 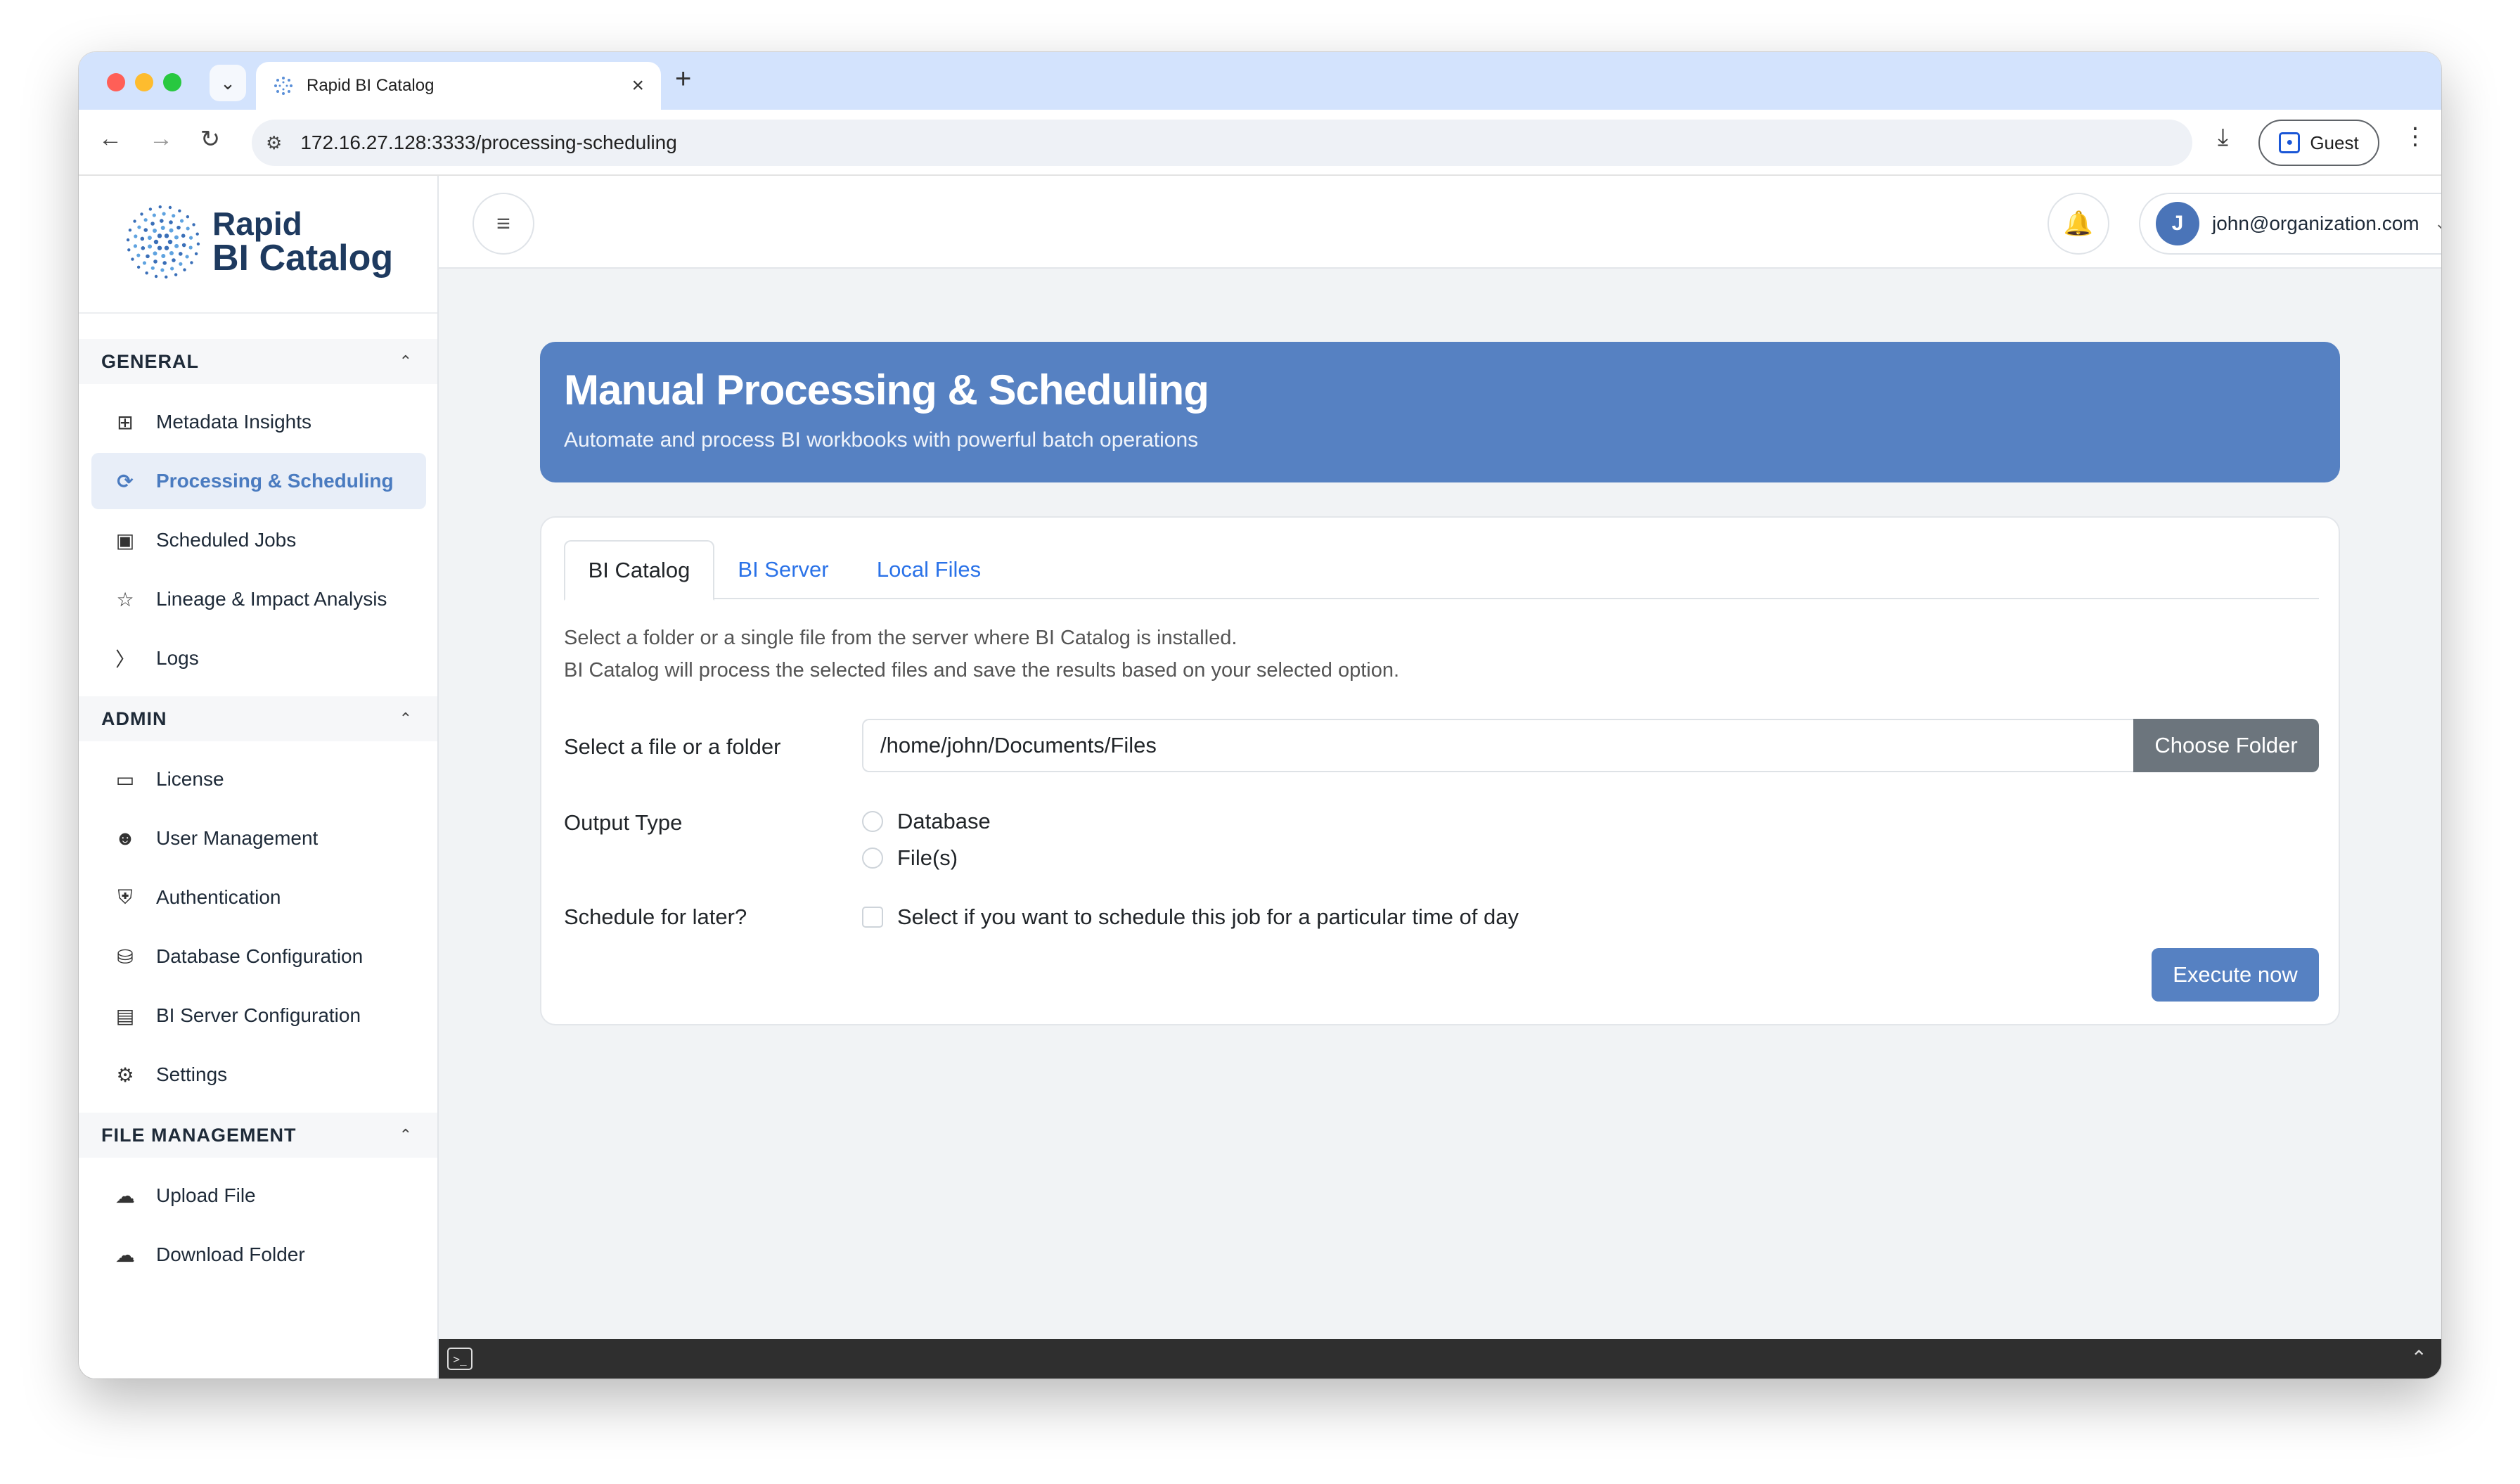 What do you see at coordinates (683, 79) in the screenshot?
I see `new-tab-icon: +` at bounding box center [683, 79].